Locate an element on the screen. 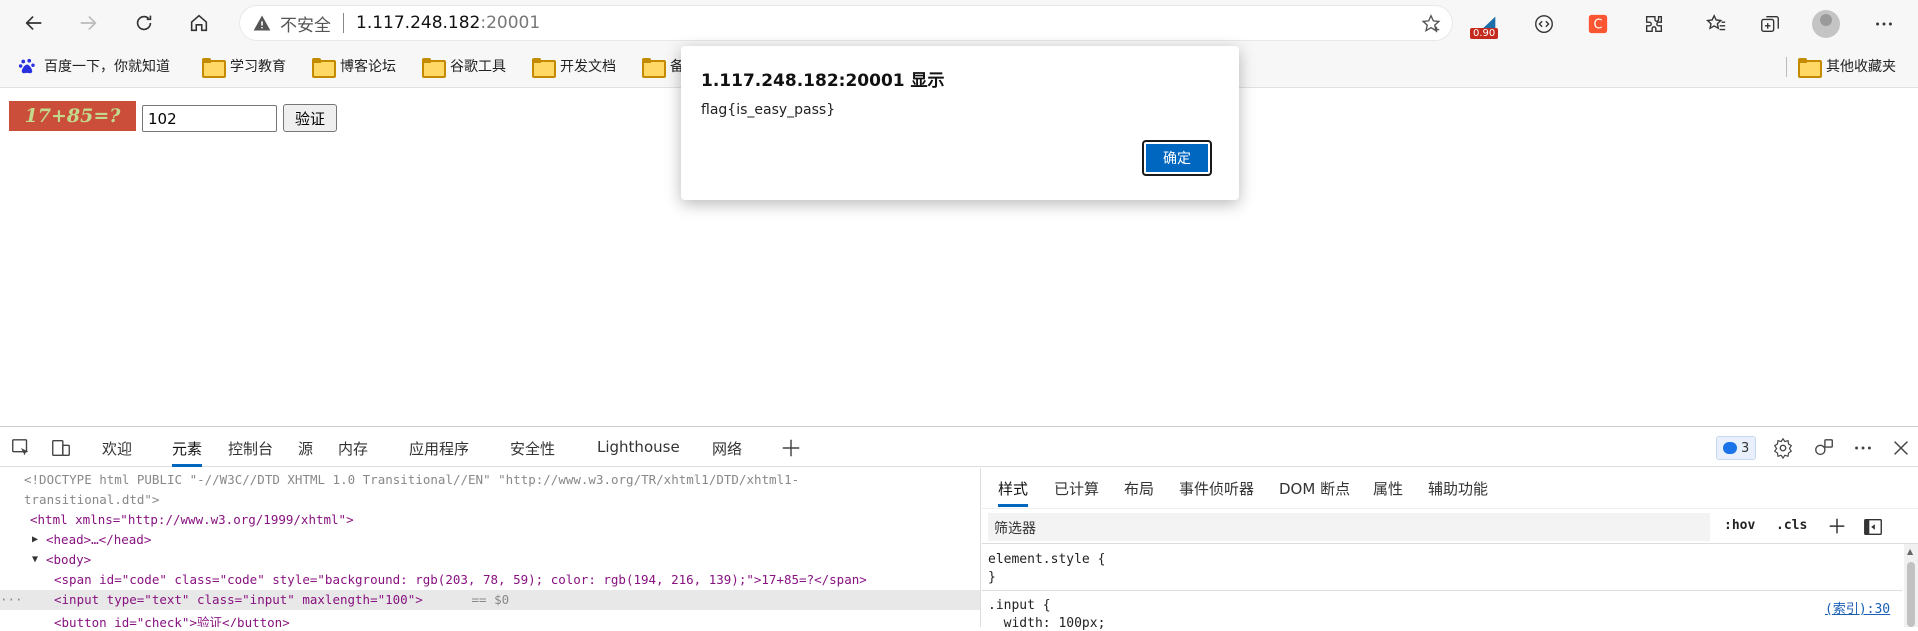 The height and width of the screenshot is (631, 1918). bookmark-label: 百度一下，你就知道 is located at coordinates (107, 67).